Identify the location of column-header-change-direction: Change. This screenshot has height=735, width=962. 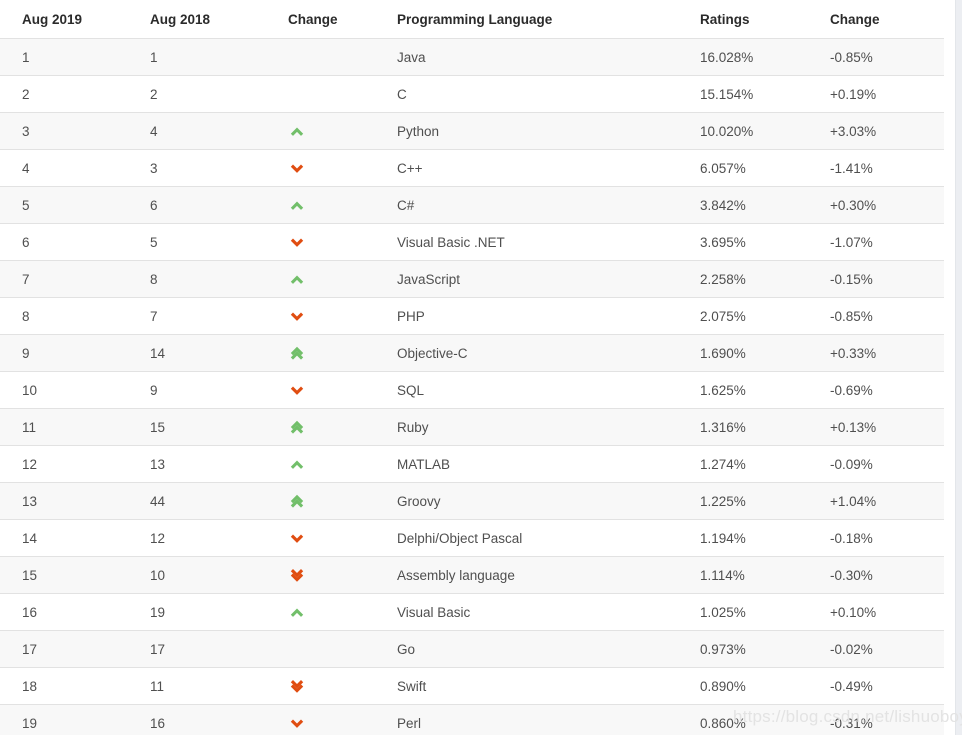
(328, 19).